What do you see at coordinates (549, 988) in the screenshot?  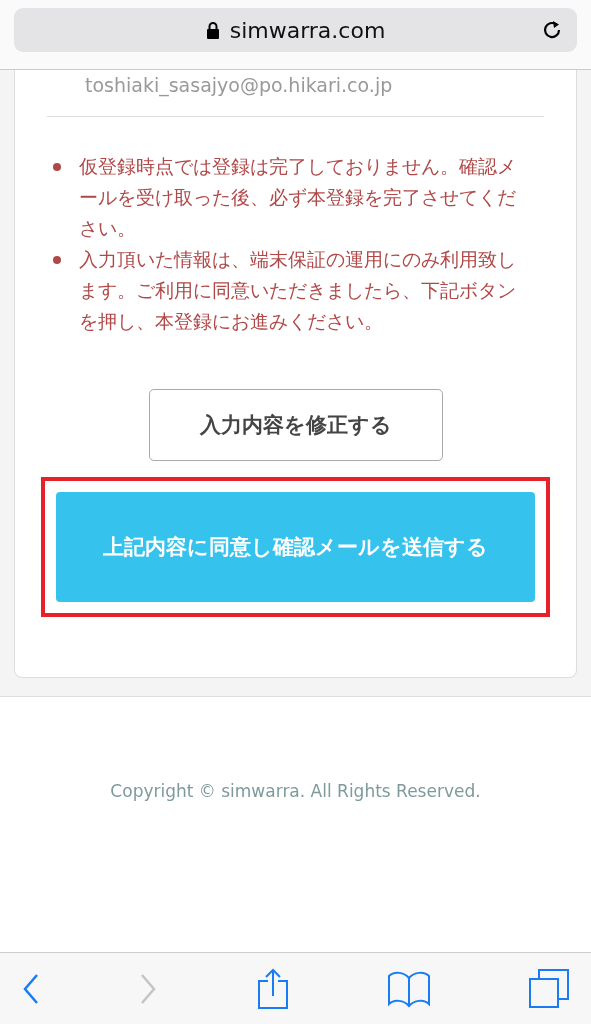 I see `tabs-icon` at bounding box center [549, 988].